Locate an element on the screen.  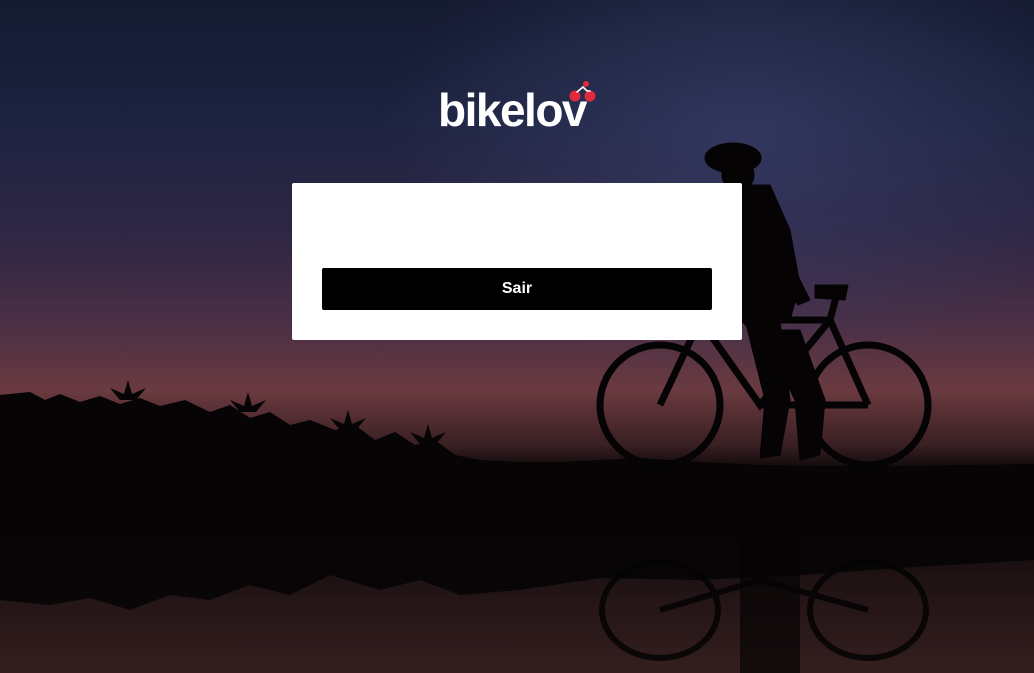
logout-button: Sair is located at coordinates (517, 289).